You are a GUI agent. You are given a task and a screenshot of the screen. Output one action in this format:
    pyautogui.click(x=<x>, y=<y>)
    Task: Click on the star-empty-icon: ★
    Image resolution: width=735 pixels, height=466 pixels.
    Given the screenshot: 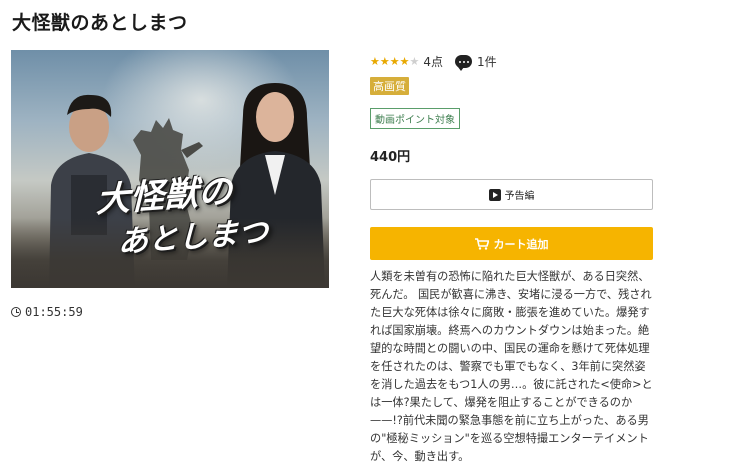 What is the action you would take?
    pyautogui.click(x=414, y=61)
    